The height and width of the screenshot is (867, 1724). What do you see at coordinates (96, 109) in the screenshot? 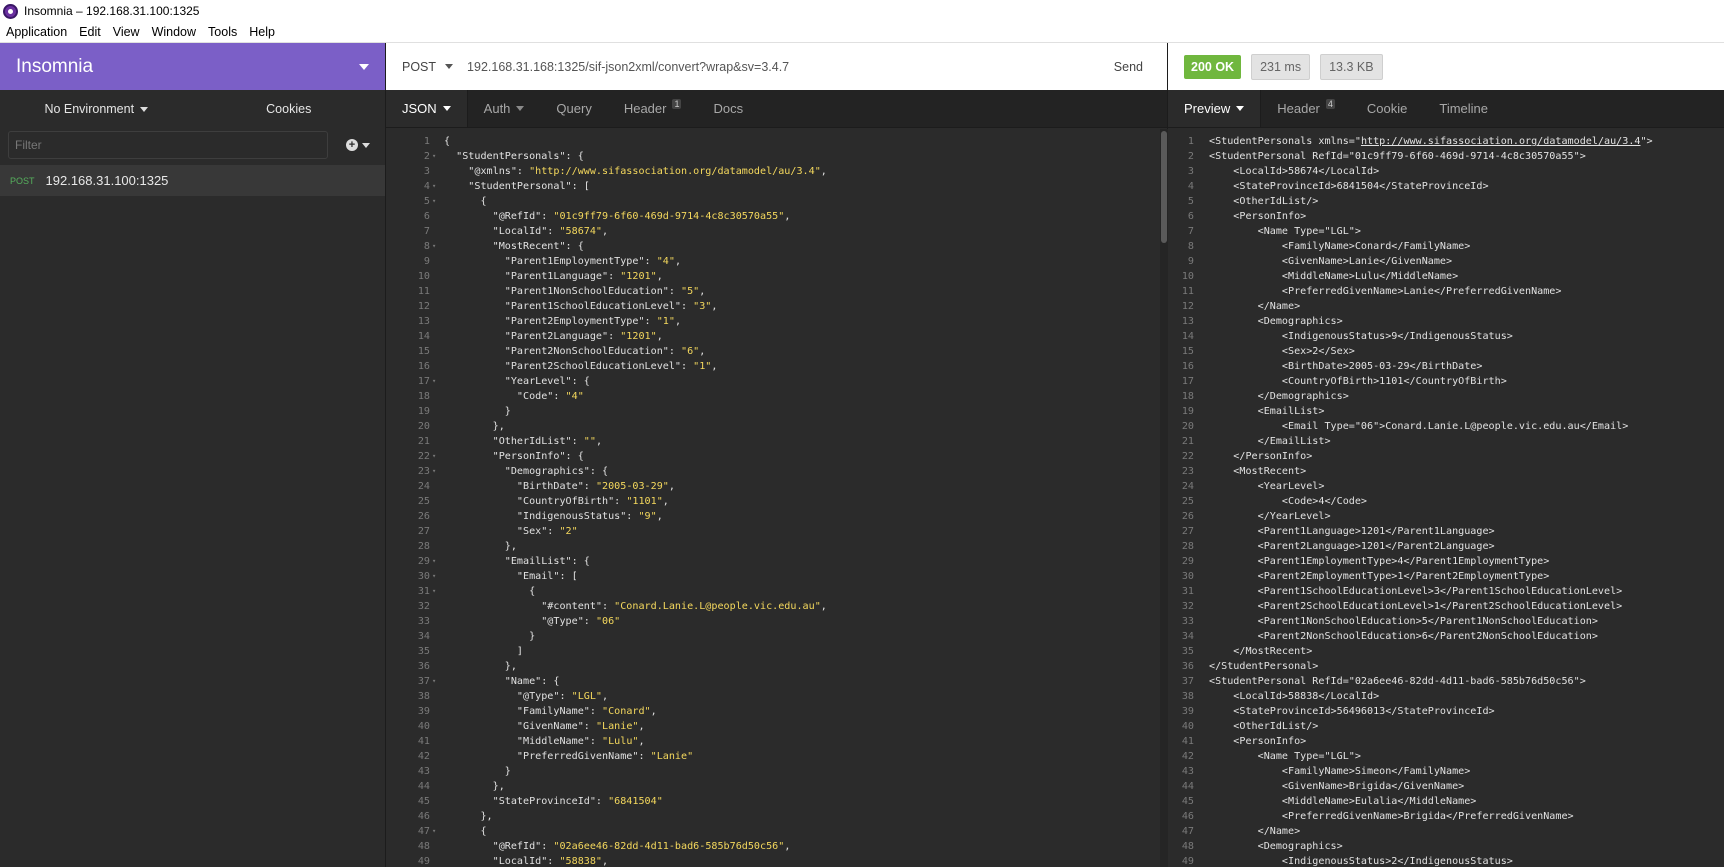
I see `environment-selector: No Environment` at bounding box center [96, 109].